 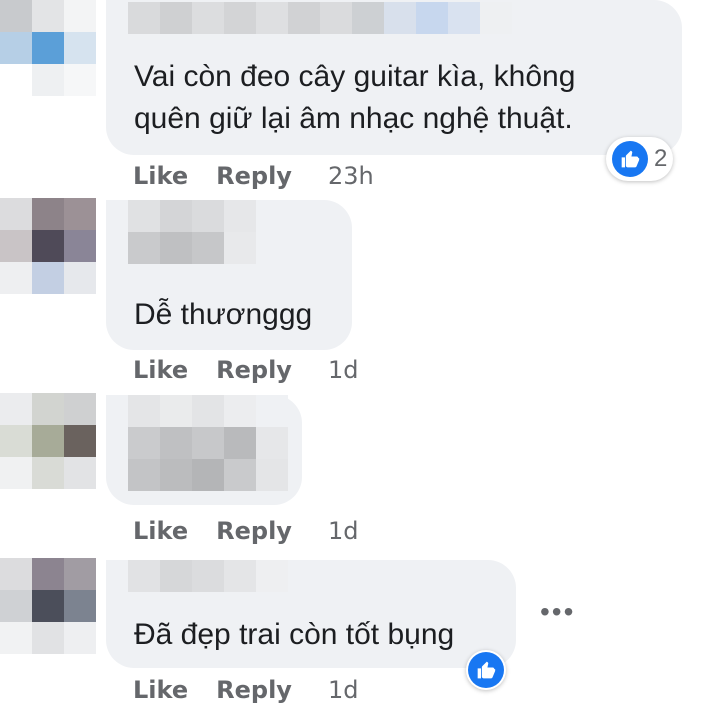 I want to click on comment-bubble: Đã đẹp trai còn tốt bụng, so click(x=311, y=614).